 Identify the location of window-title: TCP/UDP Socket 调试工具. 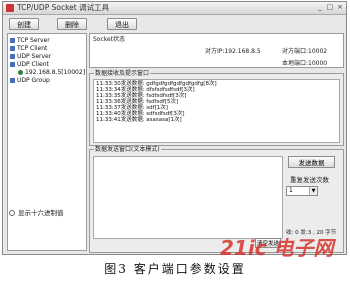
(63, 7).